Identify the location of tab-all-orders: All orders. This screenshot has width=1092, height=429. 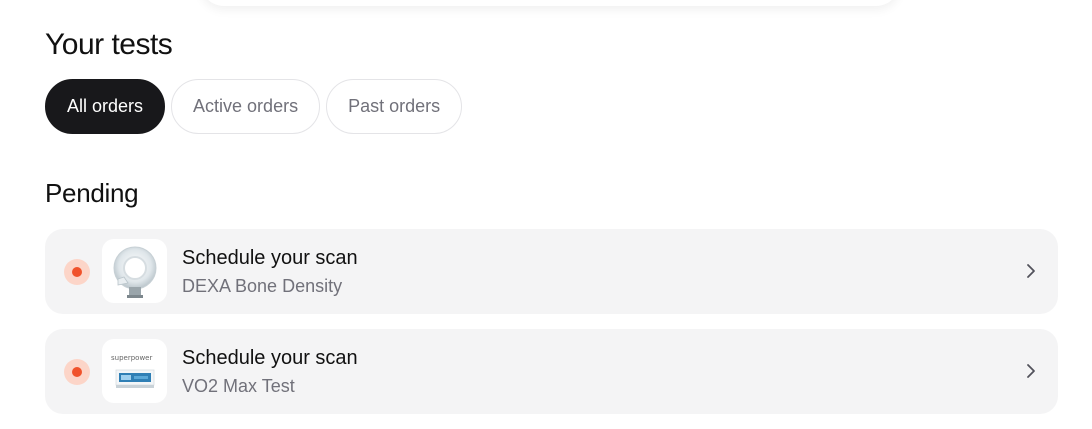
(105, 106).